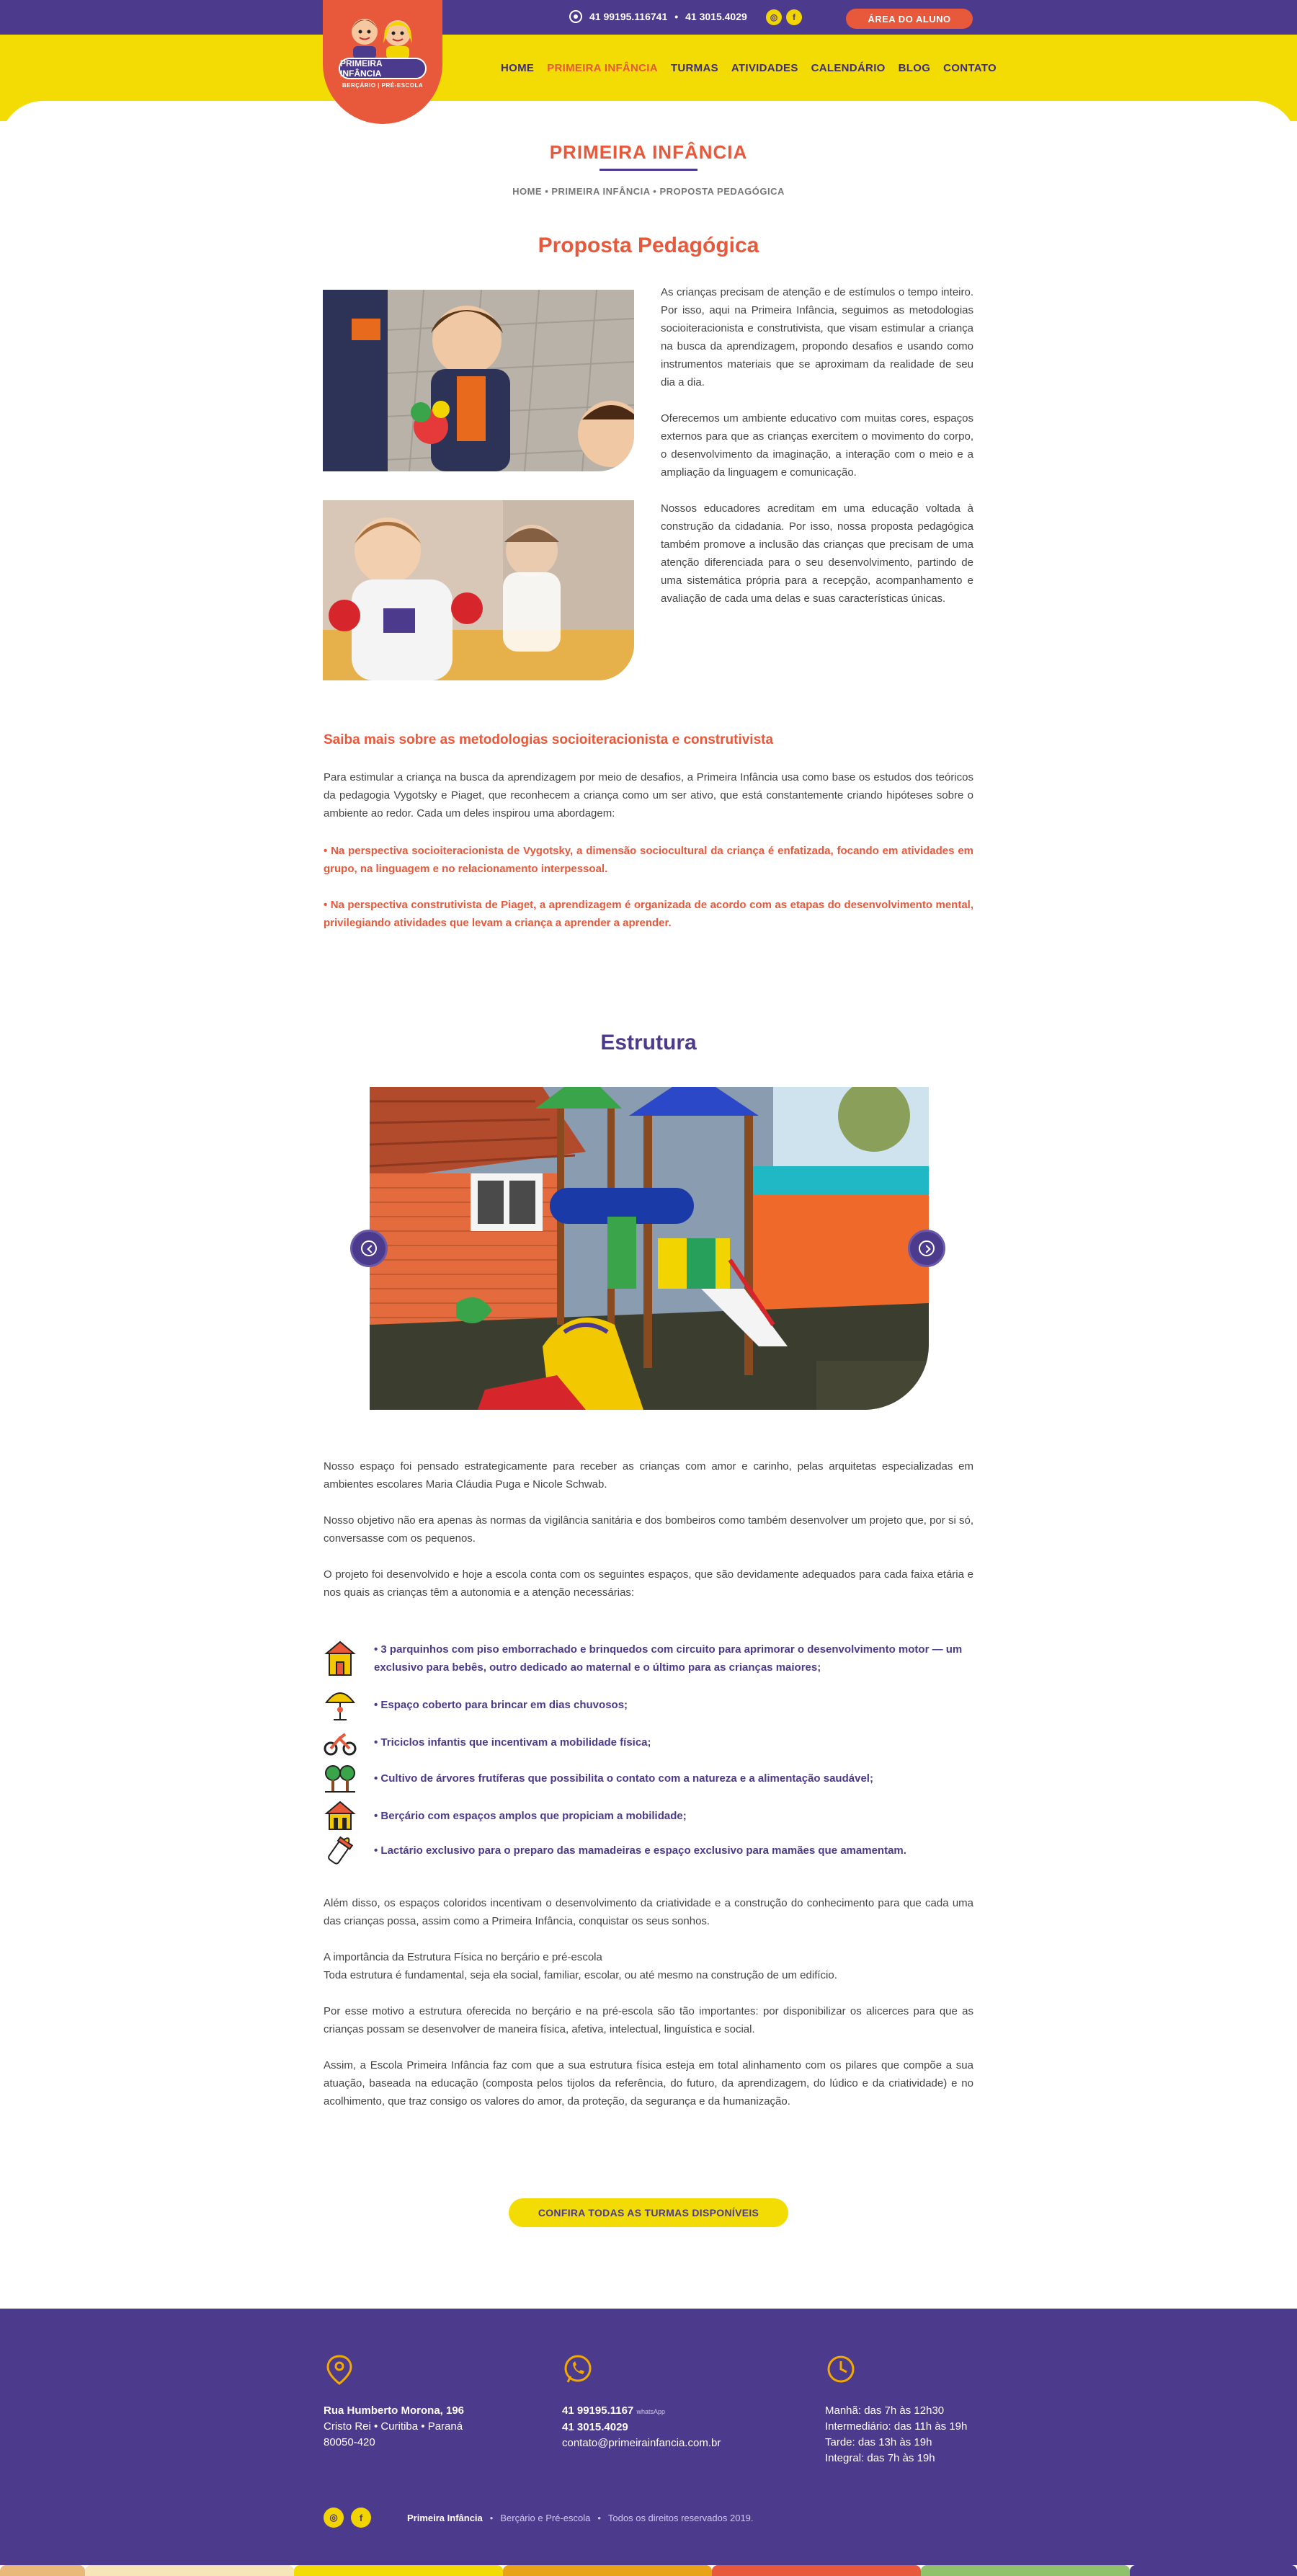 This screenshot has height=2576, width=1297. I want to click on footer-tagline: Berçário e Pré-escola, so click(545, 2517).